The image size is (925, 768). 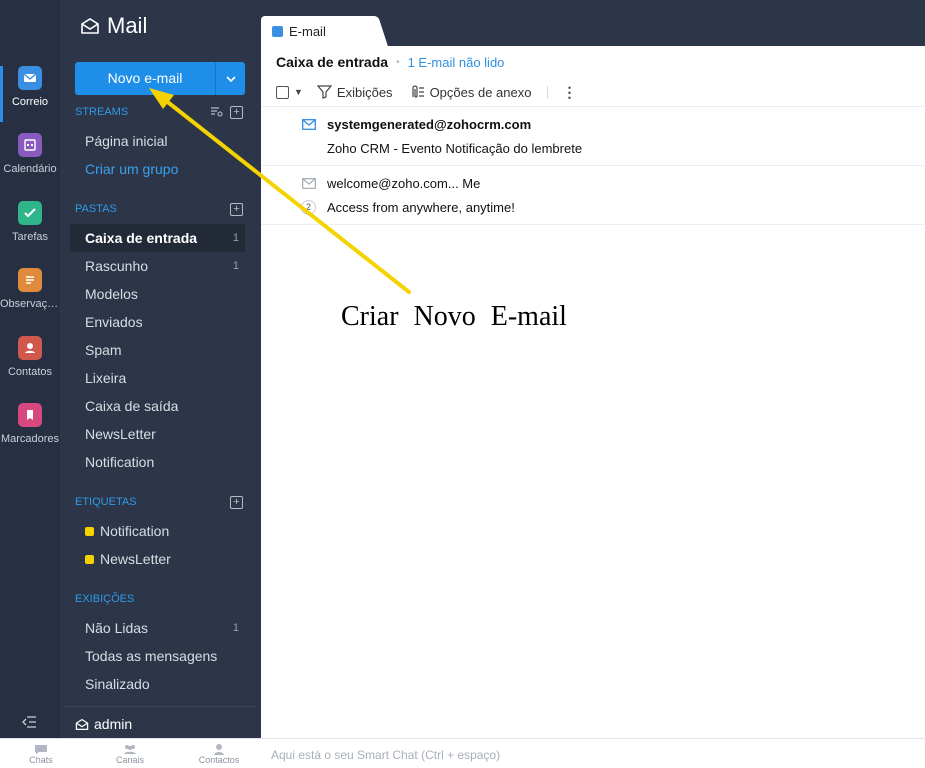 What do you see at coordinates (30, 304) in the screenshot?
I see `rail-label: Observações` at bounding box center [30, 304].